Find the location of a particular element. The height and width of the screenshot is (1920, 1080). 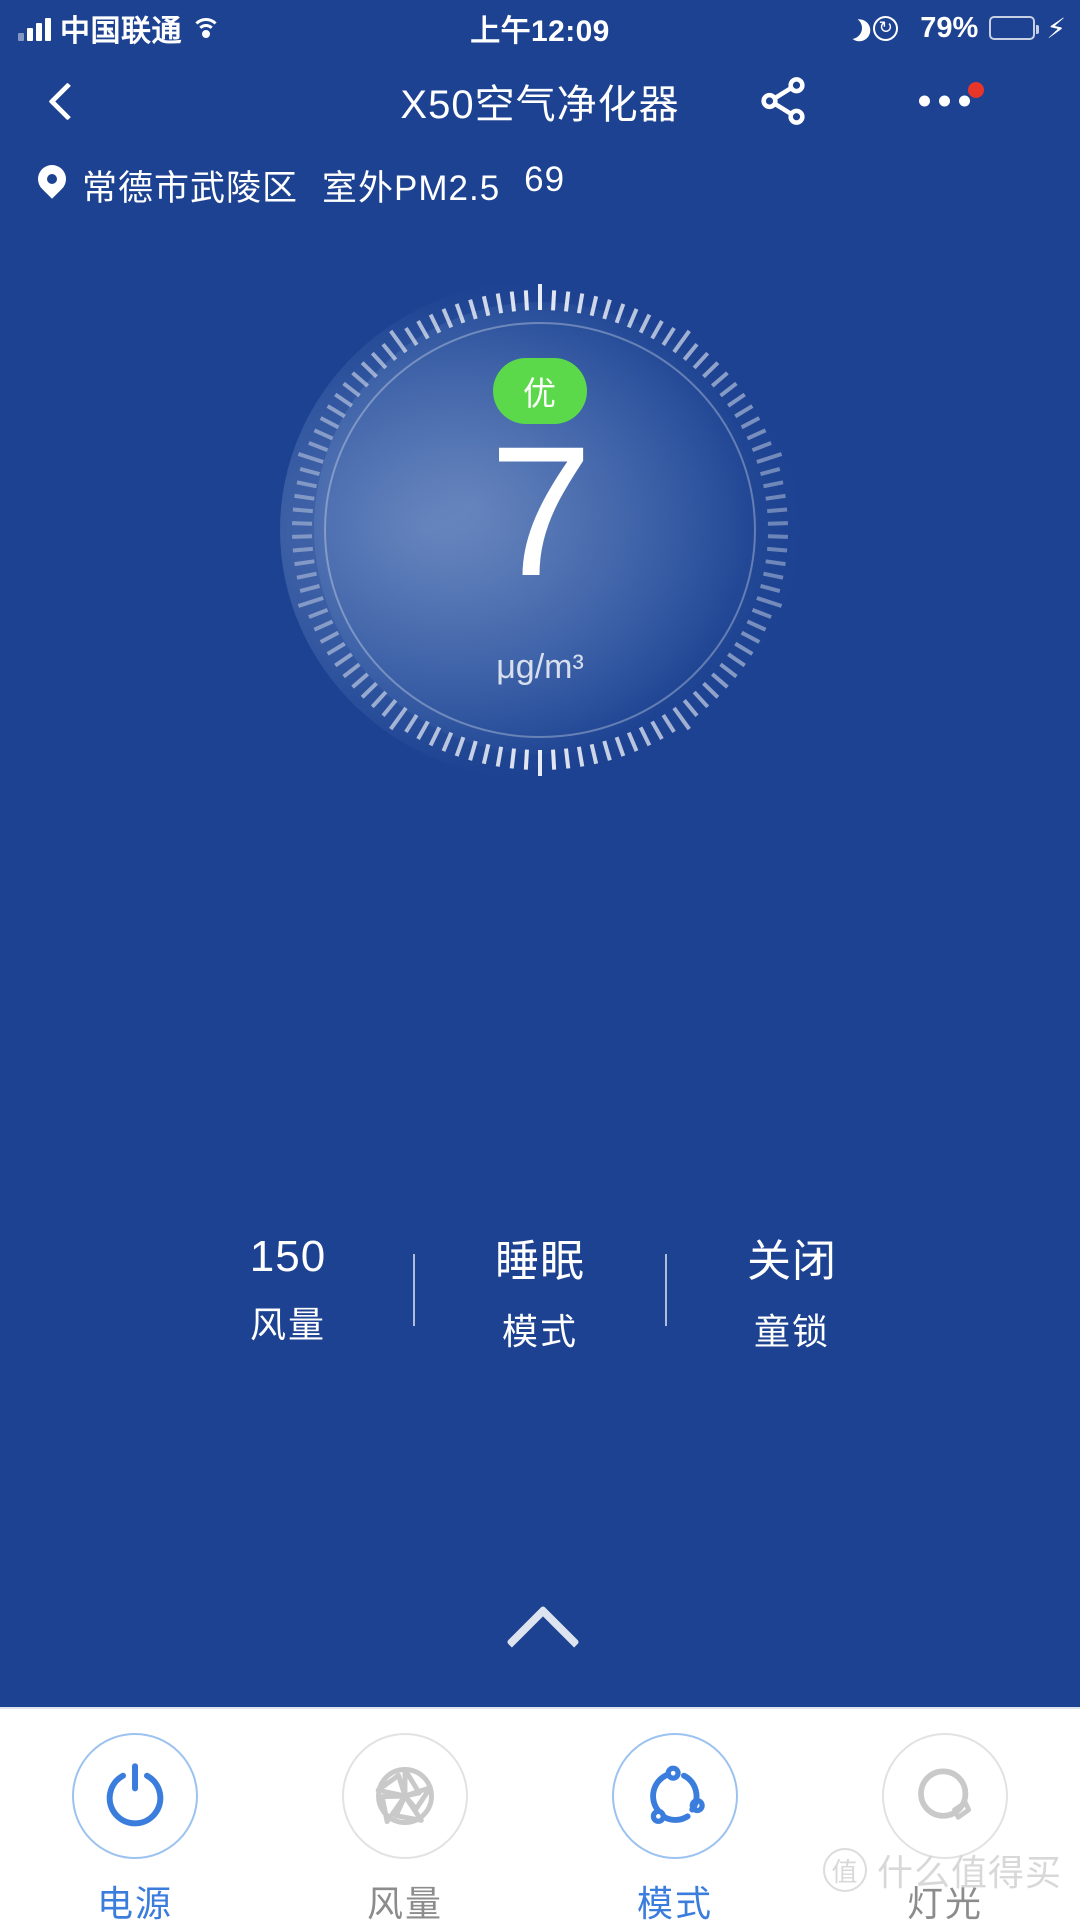

stat-value: 关闭 is located at coordinates (792, 1261).